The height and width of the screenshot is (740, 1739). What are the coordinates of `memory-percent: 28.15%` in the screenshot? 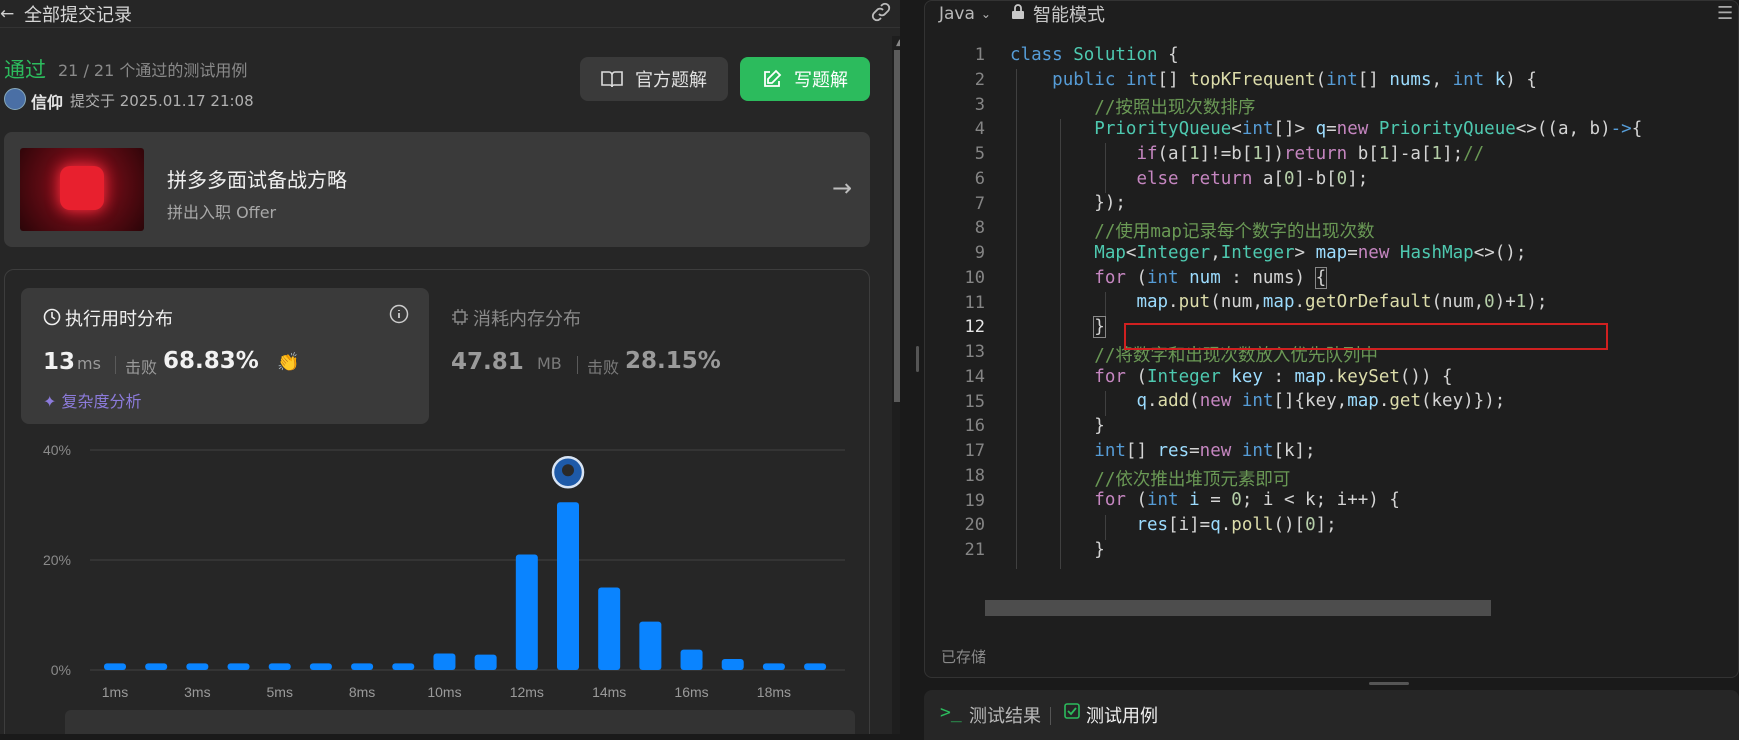 It's located at (673, 361).